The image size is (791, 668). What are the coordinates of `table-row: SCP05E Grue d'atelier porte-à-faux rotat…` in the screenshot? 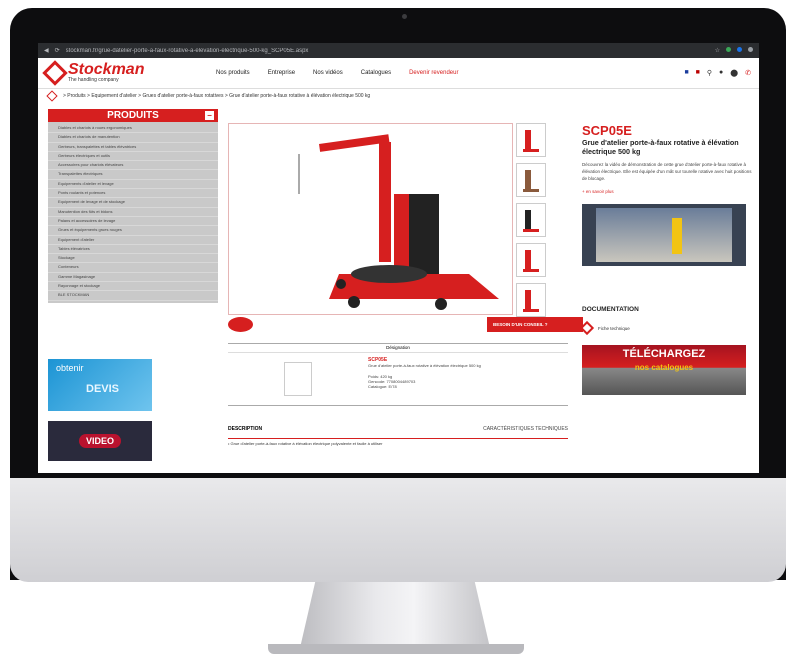 It's located at (398, 379).